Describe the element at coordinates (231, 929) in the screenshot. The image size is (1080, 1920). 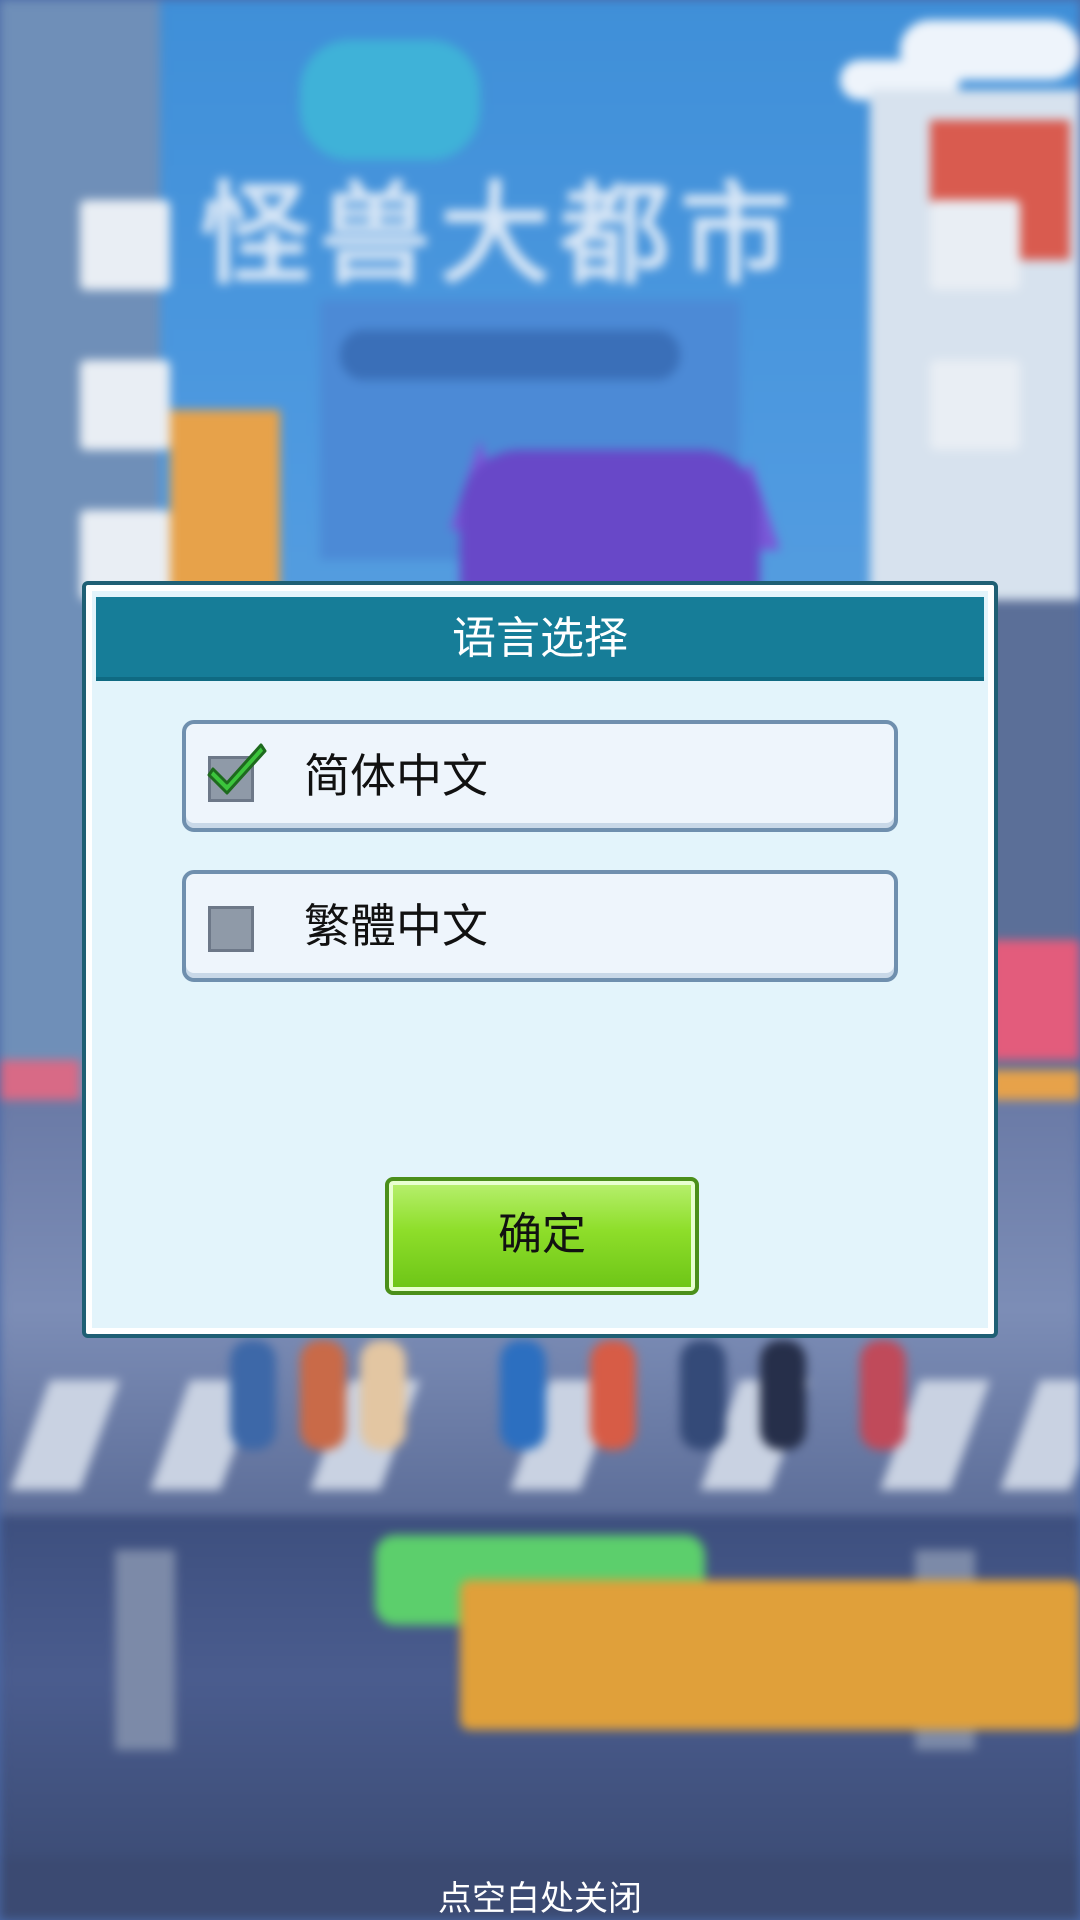
I see `checkbox-unchecked` at that location.